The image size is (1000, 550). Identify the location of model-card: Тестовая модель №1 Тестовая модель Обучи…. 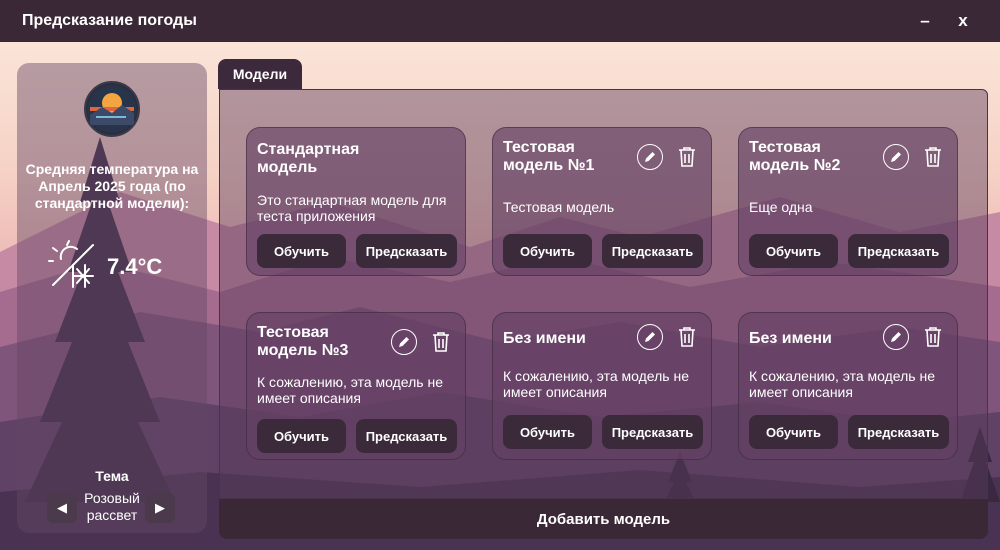
(602, 201).